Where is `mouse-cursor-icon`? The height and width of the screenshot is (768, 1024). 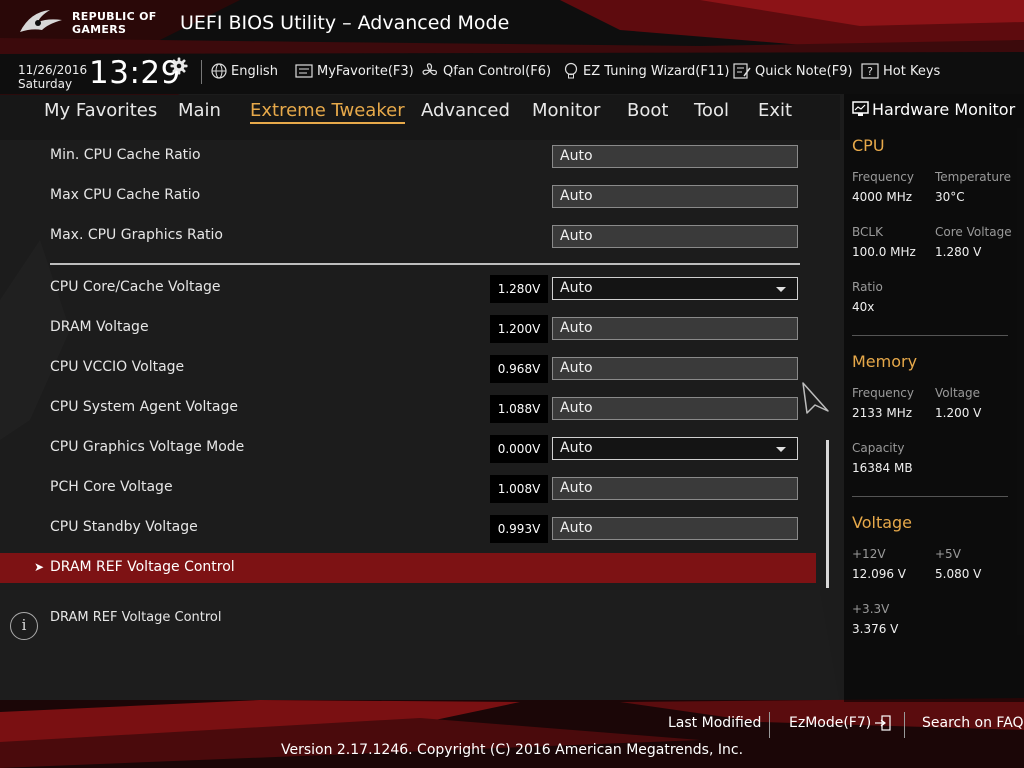
mouse-cursor-icon is located at coordinates (815, 398).